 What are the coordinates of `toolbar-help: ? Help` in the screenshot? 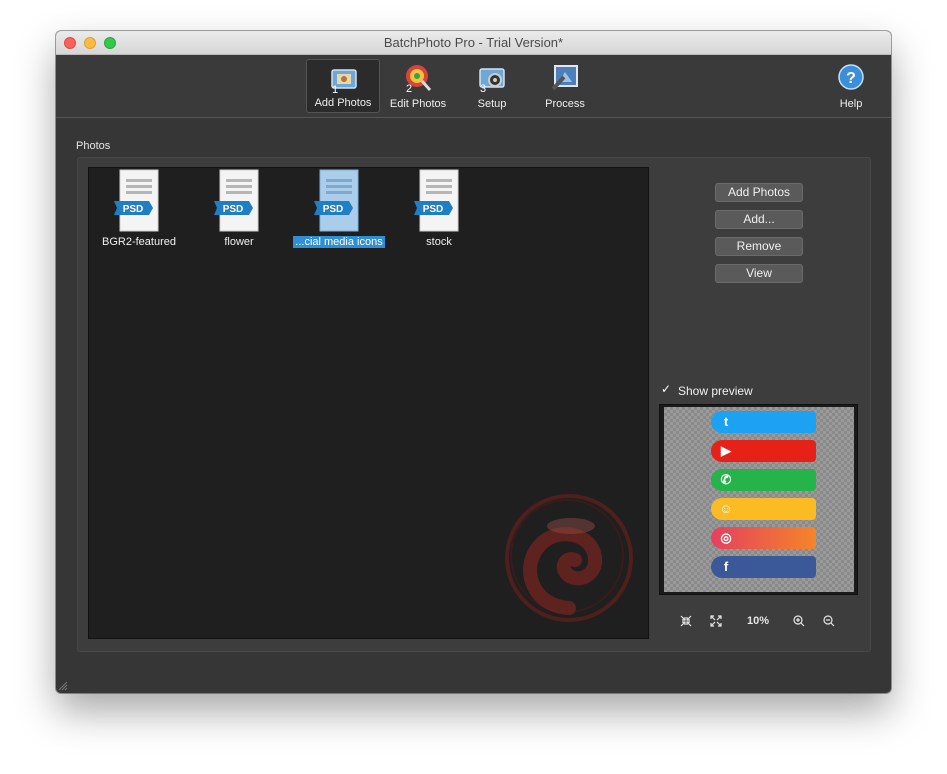 It's located at (851, 86).